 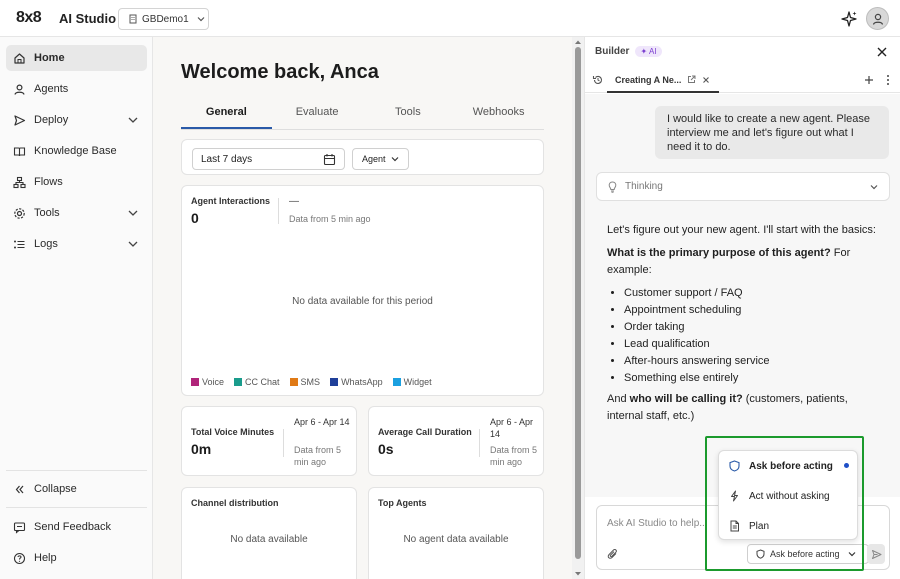 I want to click on sidebar-item-label: Agents, so click(x=51, y=89).